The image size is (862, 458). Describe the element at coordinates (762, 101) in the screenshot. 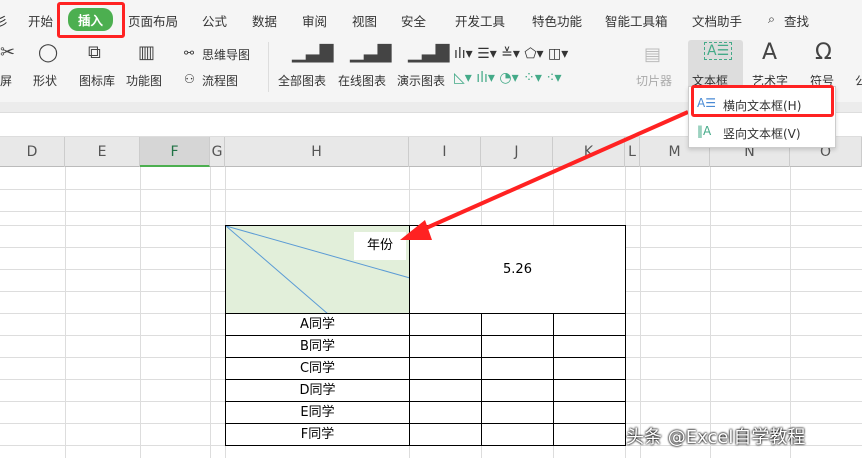

I see `highlight-box-horizontal` at that location.